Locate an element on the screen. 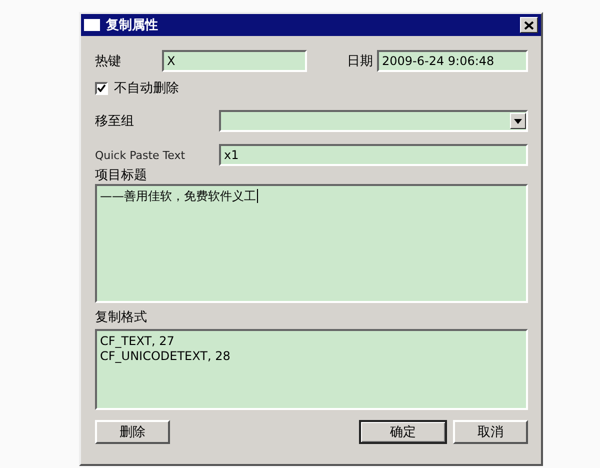  delete-button: 删除 is located at coordinates (132, 432).